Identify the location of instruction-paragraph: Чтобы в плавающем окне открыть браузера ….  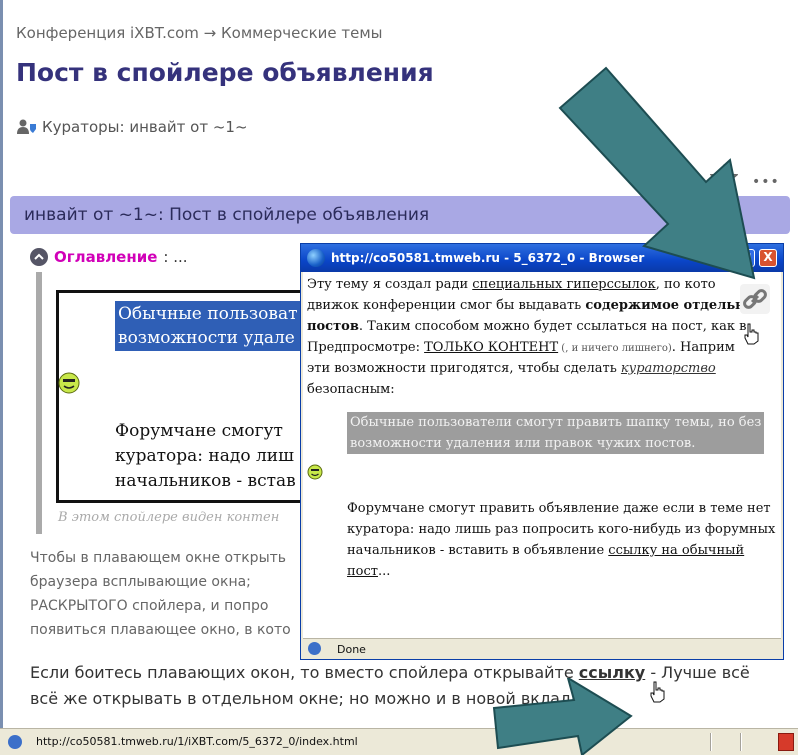
(166, 594).